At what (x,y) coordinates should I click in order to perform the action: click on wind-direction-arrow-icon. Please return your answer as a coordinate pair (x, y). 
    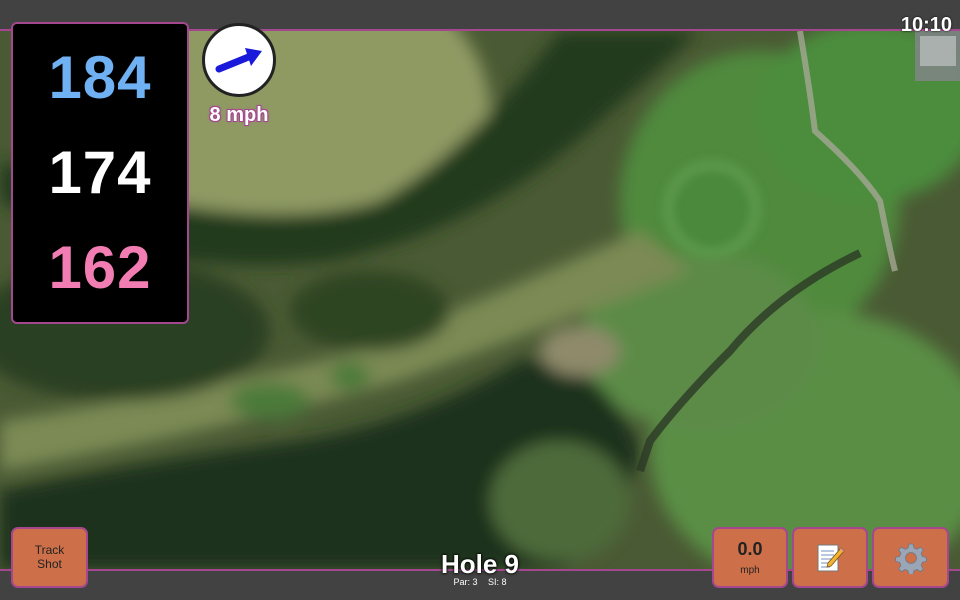
    Looking at the image, I should click on (238, 60).